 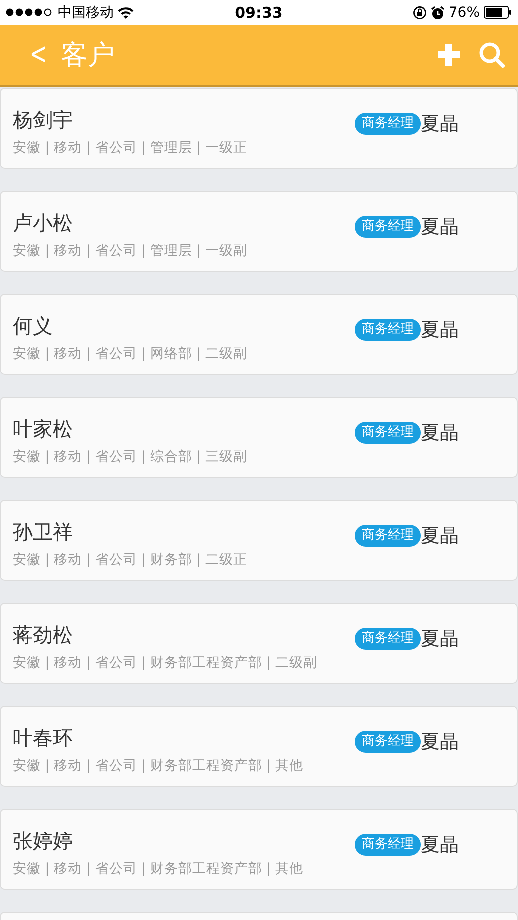 What do you see at coordinates (259, 13) in the screenshot?
I see `clock-time: 09:33` at bounding box center [259, 13].